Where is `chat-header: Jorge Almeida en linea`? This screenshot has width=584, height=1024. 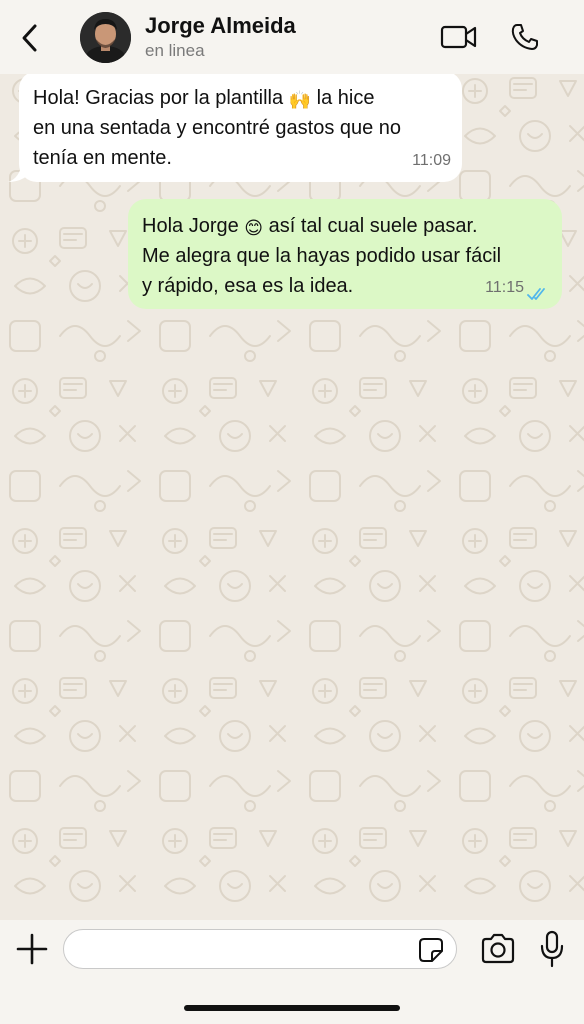 chat-header: Jorge Almeida en linea is located at coordinates (292, 37).